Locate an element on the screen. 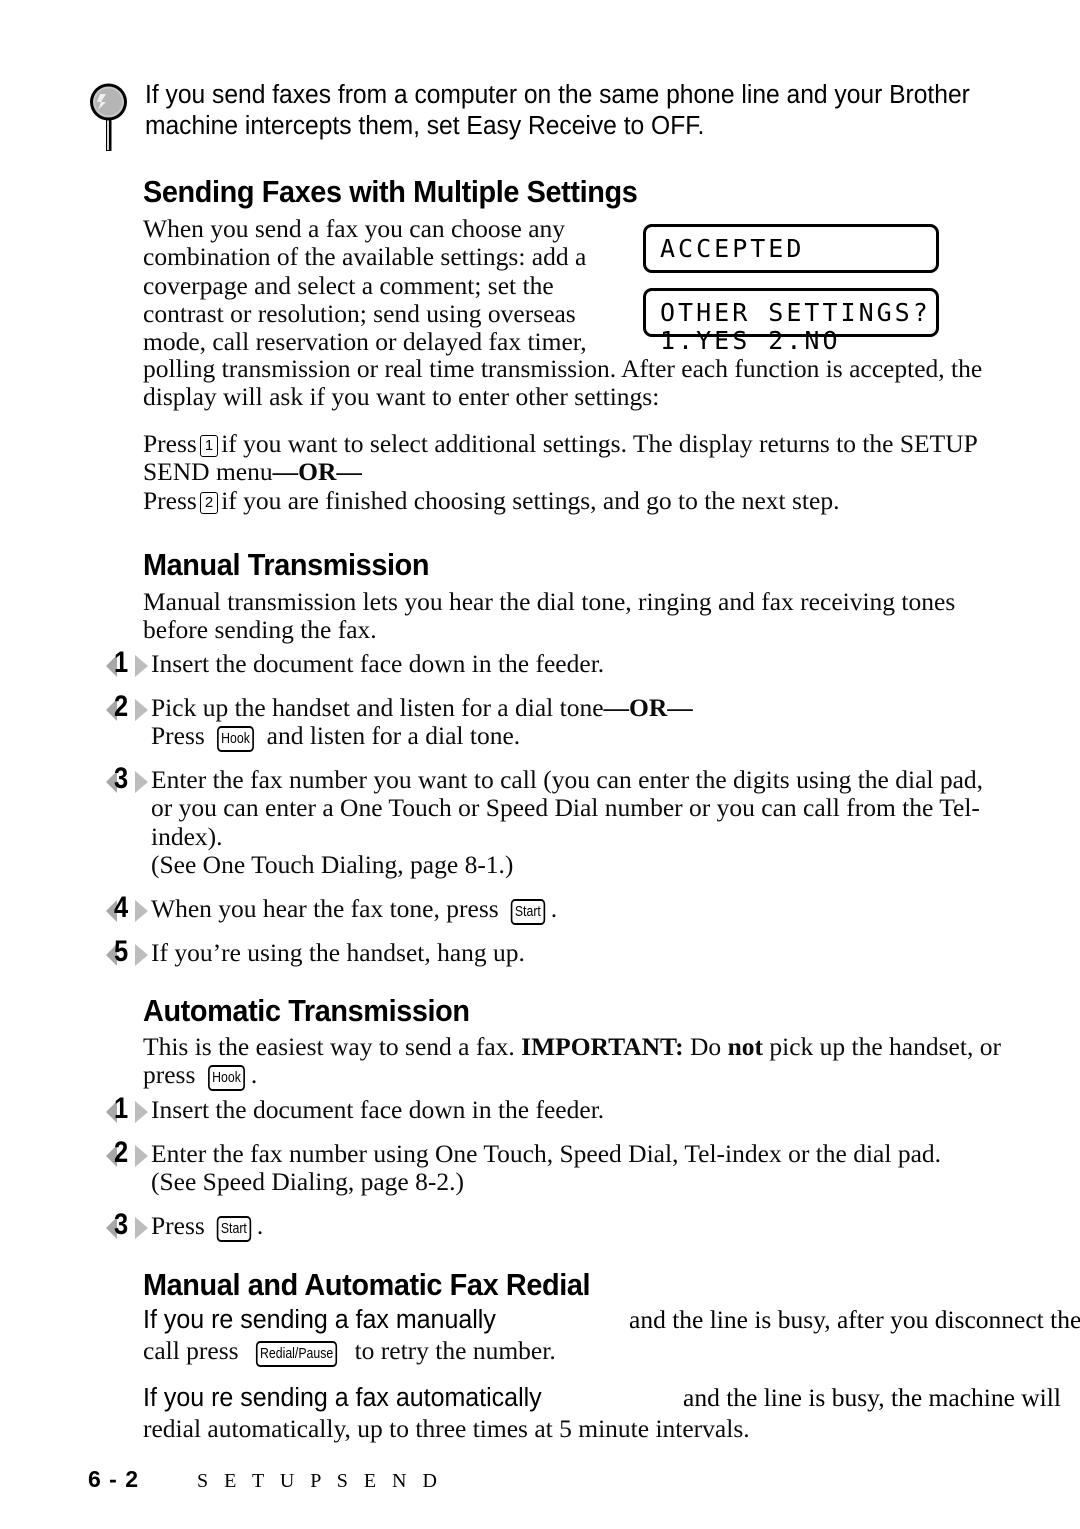 The height and width of the screenshot is (1529, 1080). footer-page-number: 6 - 2 is located at coordinates (114, 1479).